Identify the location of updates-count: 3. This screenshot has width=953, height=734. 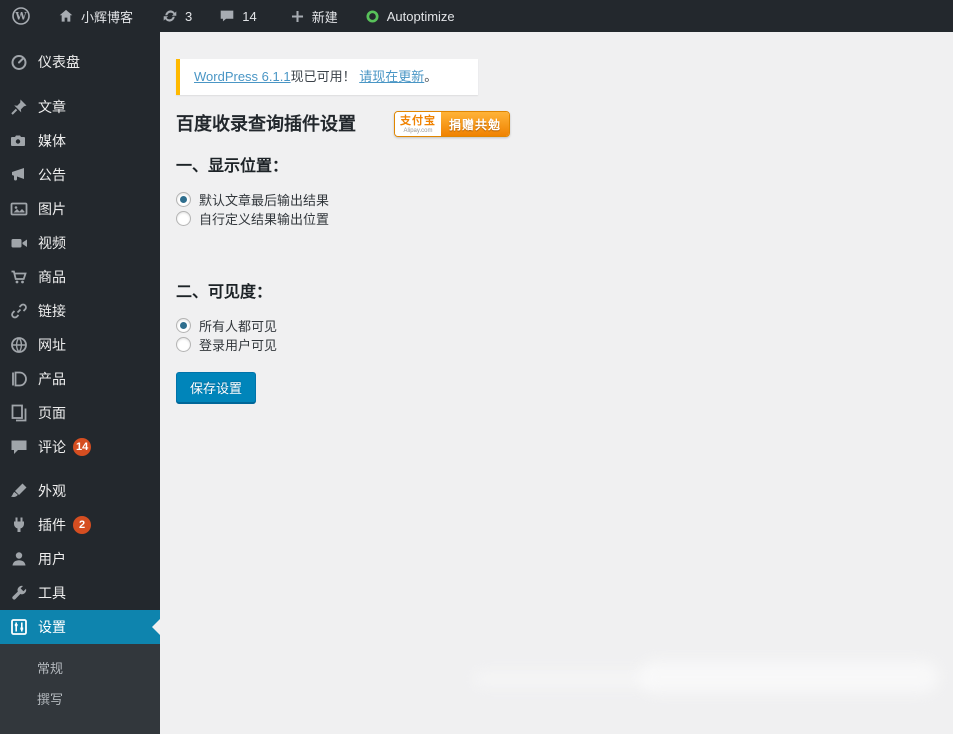
(189, 16).